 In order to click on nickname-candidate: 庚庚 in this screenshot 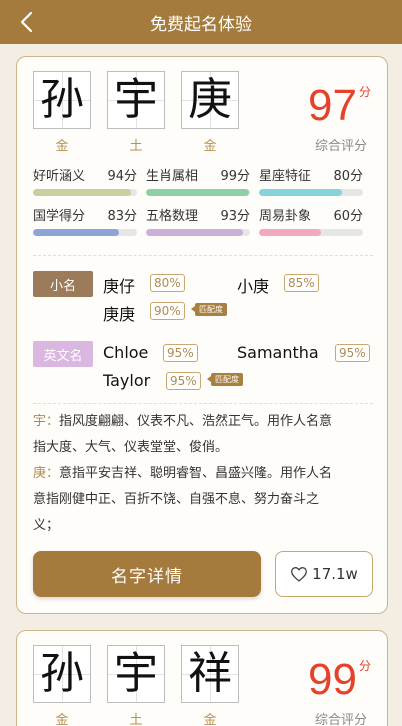, I will do `click(119, 313)`.